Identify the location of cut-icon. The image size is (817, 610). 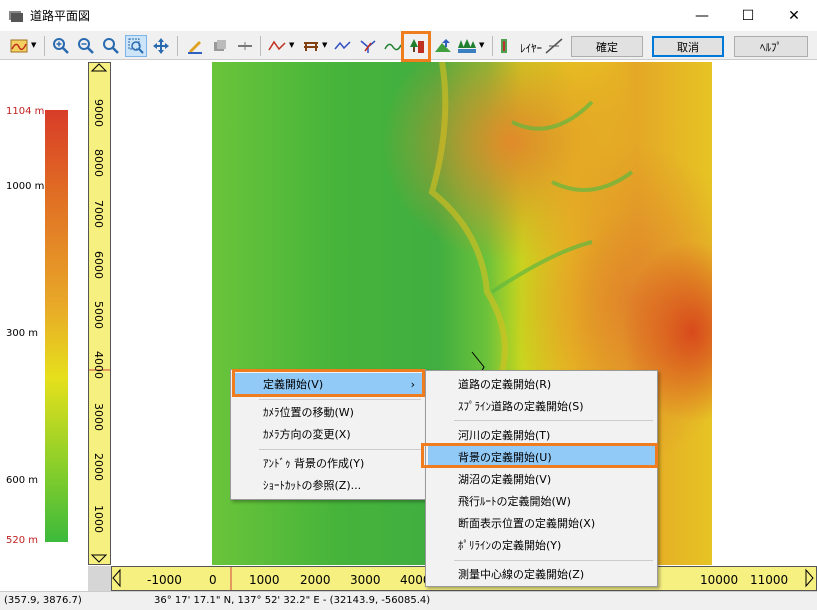
(554, 46).